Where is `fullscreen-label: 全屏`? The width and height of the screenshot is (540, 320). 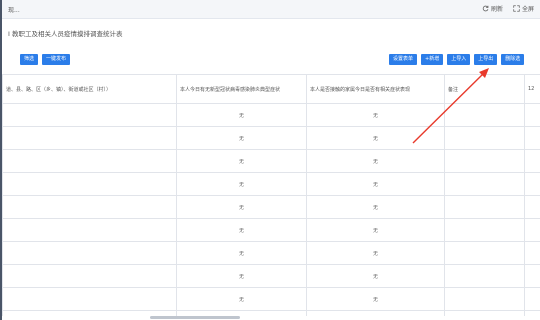
fullscreen-label: 全屏 is located at coordinates (527, 9).